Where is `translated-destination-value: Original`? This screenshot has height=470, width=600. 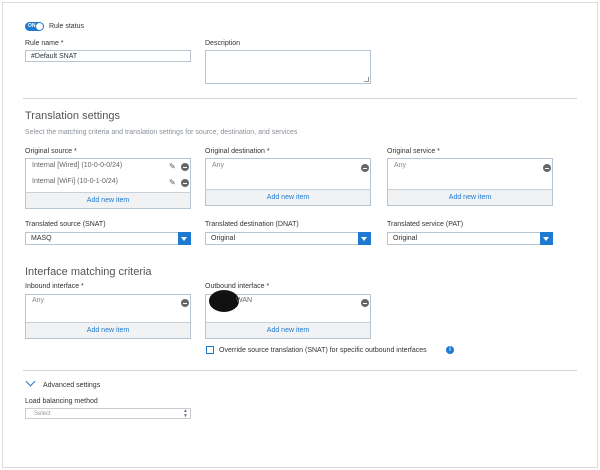
translated-destination-value: Original is located at coordinates (223, 238).